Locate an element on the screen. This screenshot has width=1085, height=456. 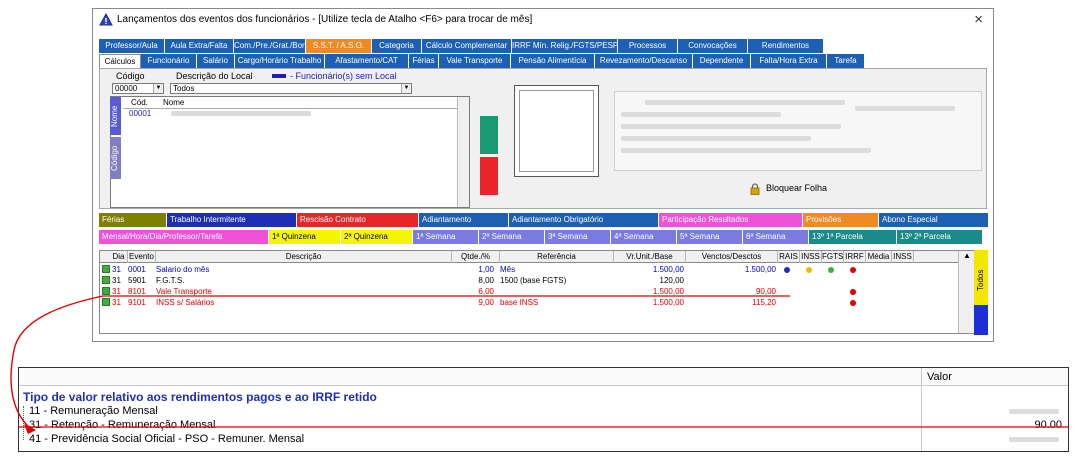
annotation-arrow-head is located at coordinates (30, 429).